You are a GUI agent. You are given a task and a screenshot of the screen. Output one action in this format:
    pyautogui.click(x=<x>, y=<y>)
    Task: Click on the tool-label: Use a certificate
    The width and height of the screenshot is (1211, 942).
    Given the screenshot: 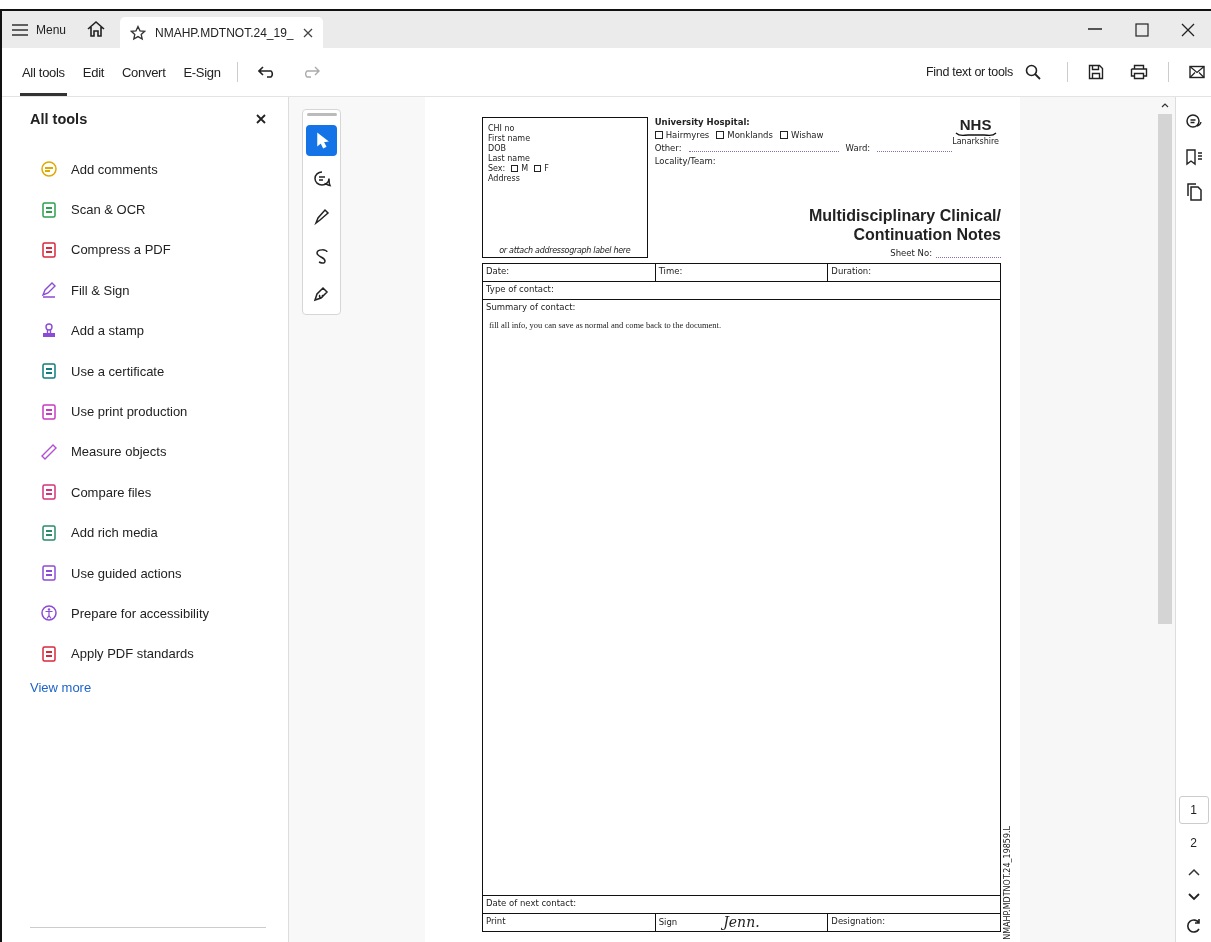 What is the action you would take?
    pyautogui.click(x=118, y=371)
    